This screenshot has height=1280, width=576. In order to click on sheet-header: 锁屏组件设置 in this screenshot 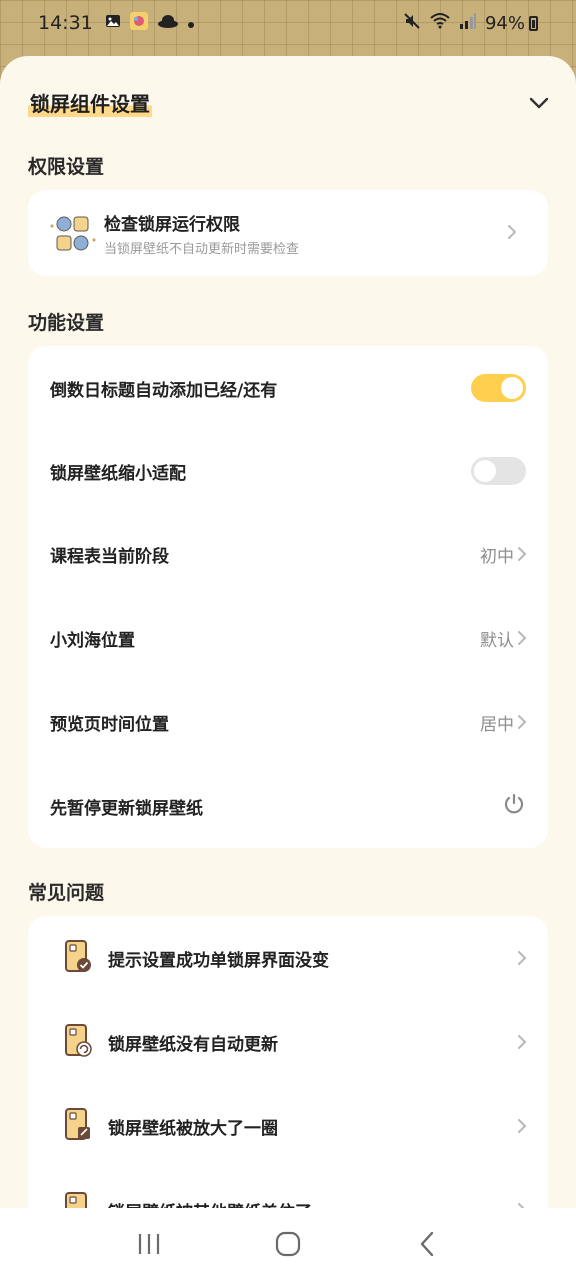, I will do `click(288, 102)`.